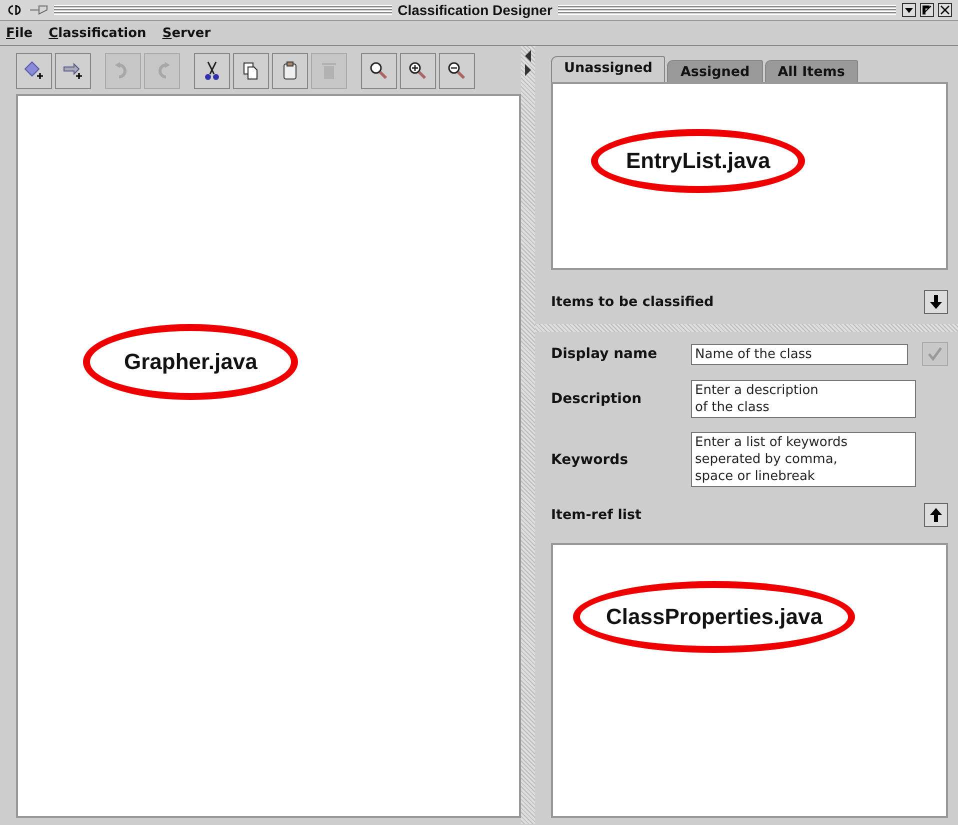 The height and width of the screenshot is (825, 958). What do you see at coordinates (799, 354) in the screenshot?
I see `input-field: Name of the class` at bounding box center [799, 354].